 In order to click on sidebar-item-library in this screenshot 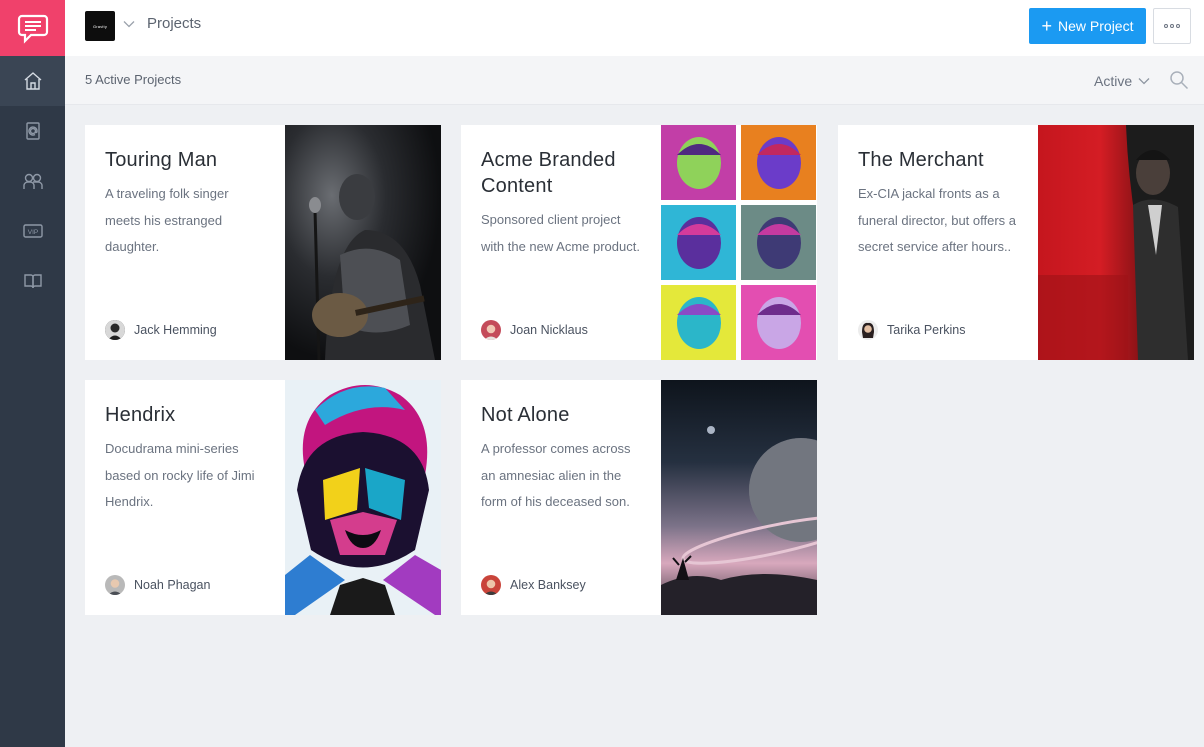, I will do `click(32, 281)`.